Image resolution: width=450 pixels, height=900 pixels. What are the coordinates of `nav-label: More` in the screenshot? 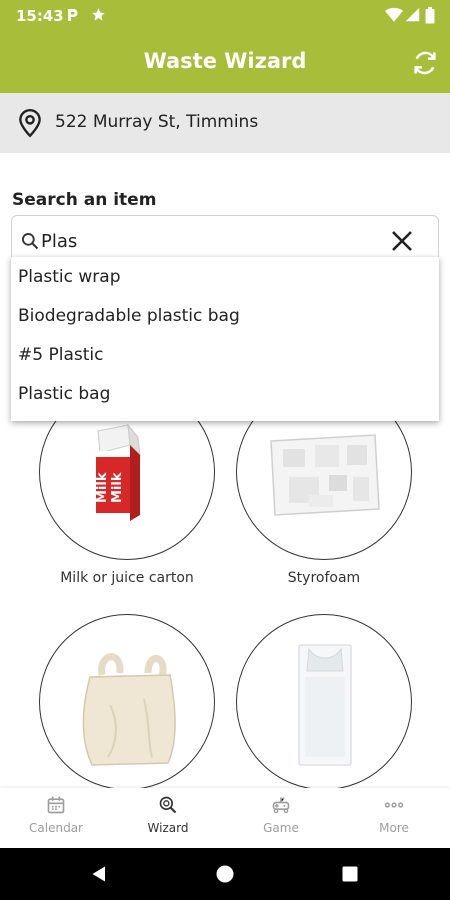 It's located at (394, 828).